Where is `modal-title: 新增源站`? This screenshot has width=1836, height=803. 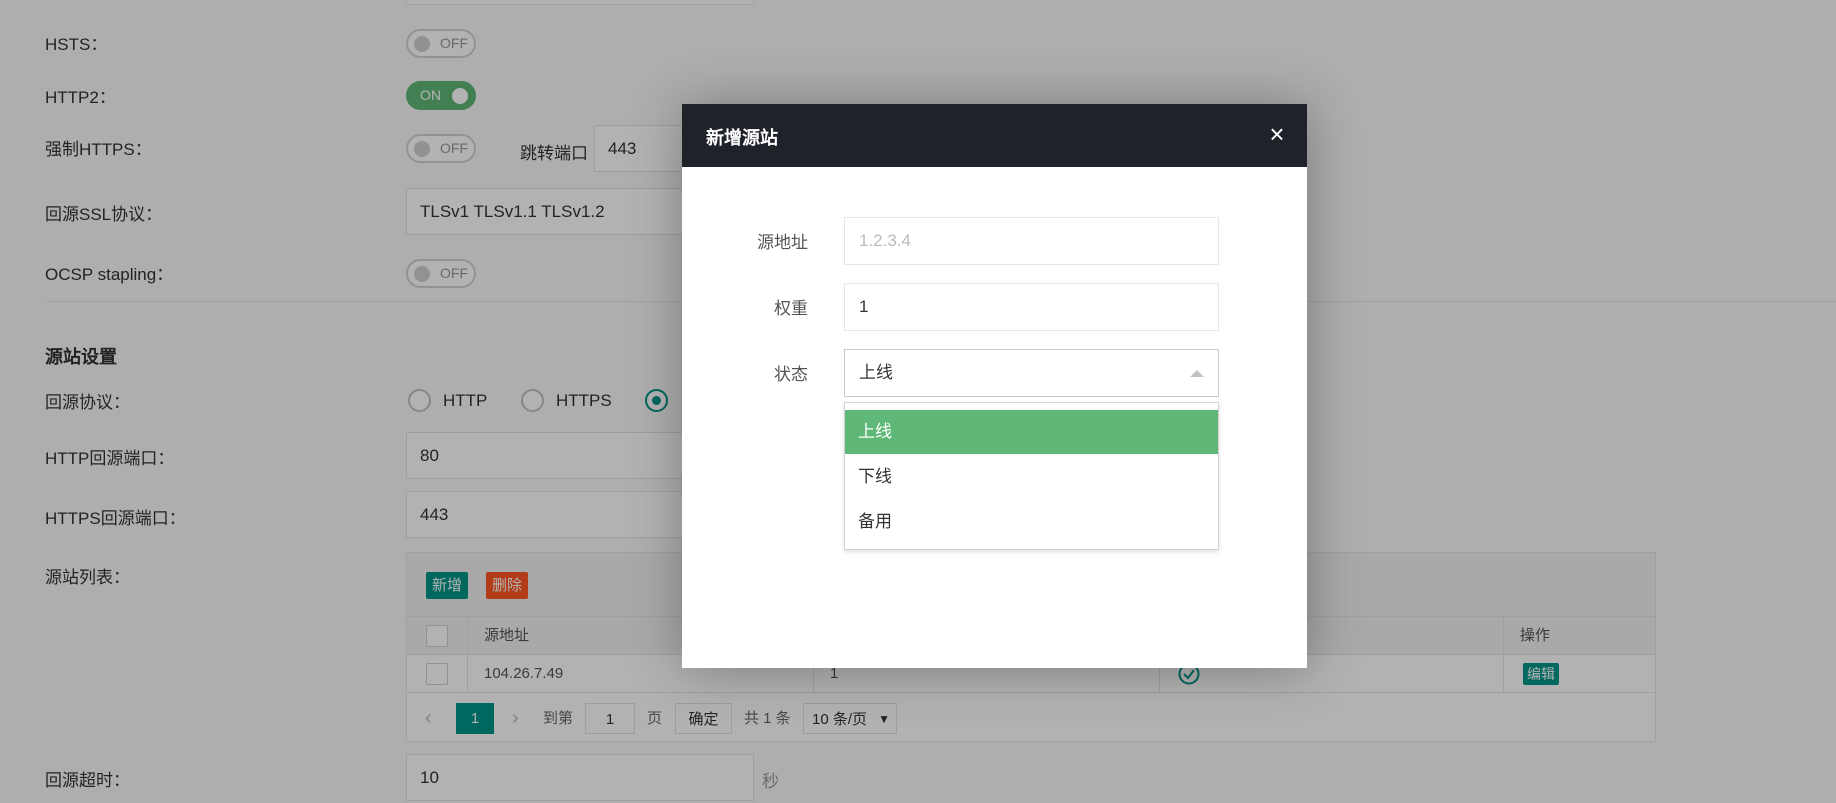
modal-title: 新增源站 is located at coordinates (742, 138).